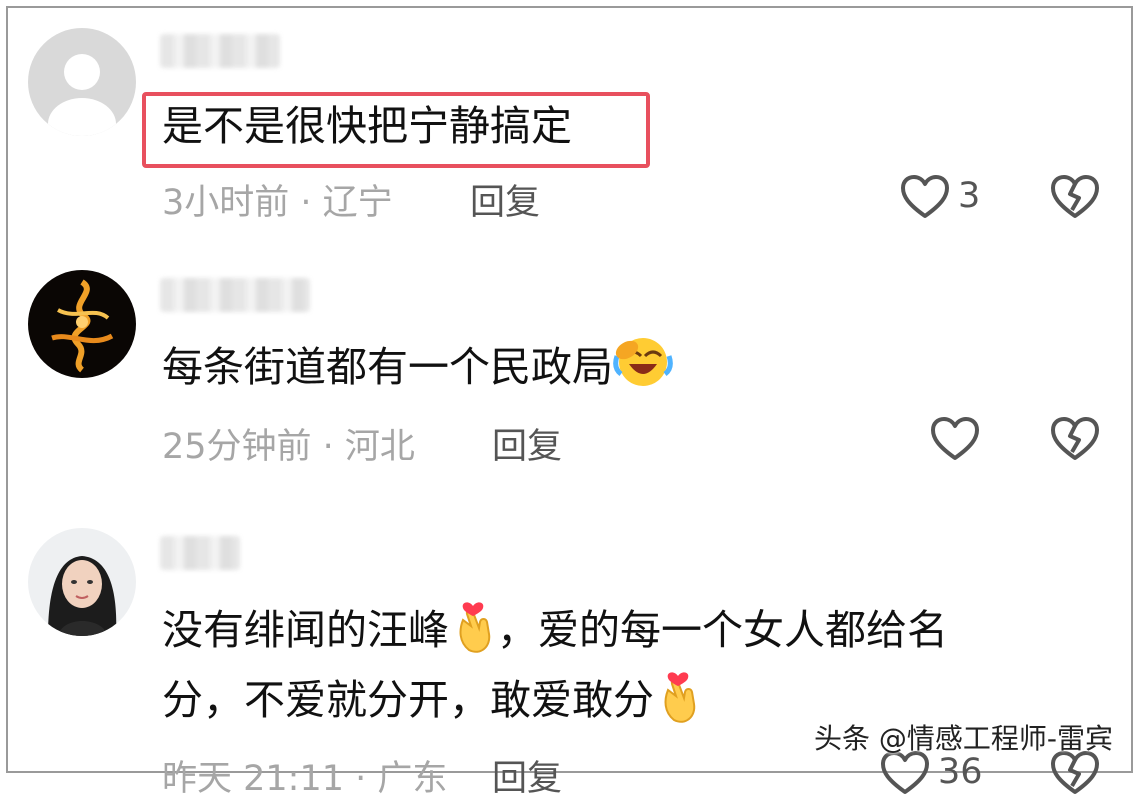 The image size is (1141, 801). Describe the element at coordinates (963, 738) in the screenshot. I see `watermark: 头条 @情感工程师-雷宾` at that location.